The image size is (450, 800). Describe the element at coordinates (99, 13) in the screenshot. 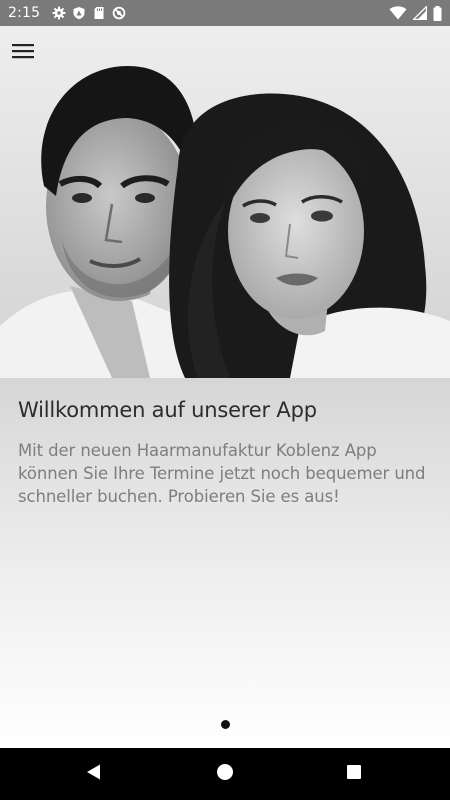

I see `sd-card-icon` at that location.